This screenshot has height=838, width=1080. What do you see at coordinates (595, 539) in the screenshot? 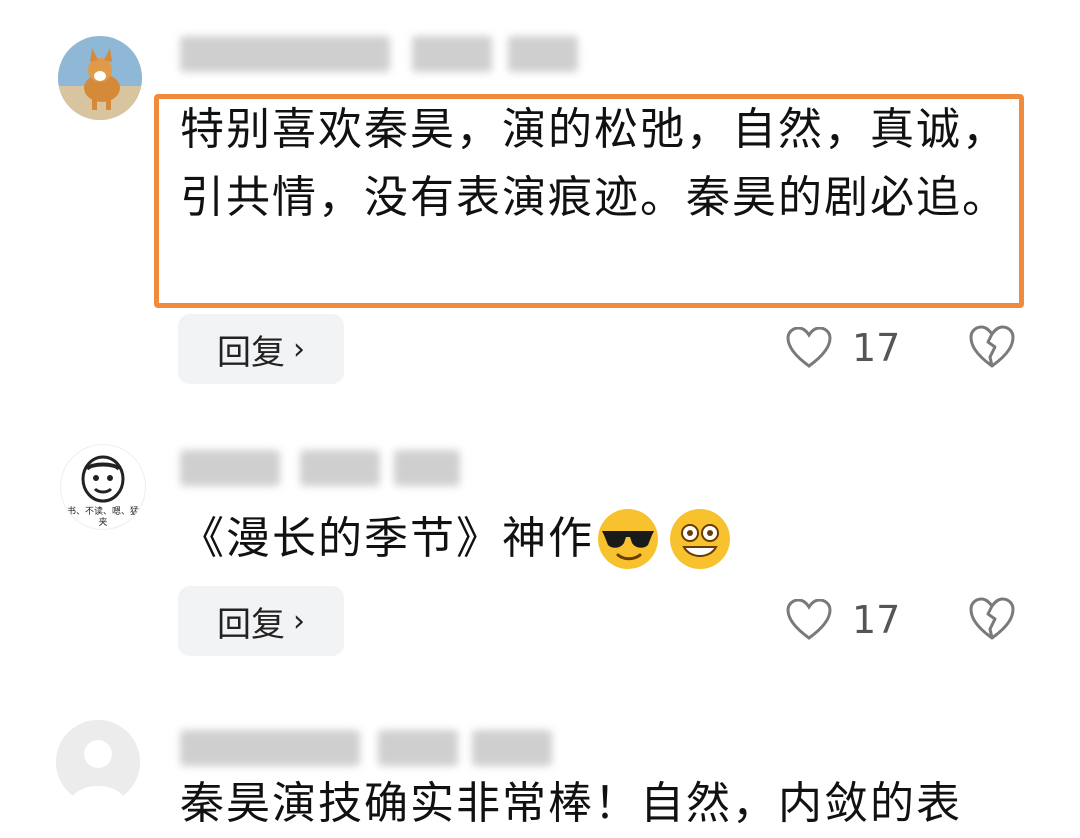
I see `comment-text-row: 《漫长的季节》神作` at bounding box center [595, 539].